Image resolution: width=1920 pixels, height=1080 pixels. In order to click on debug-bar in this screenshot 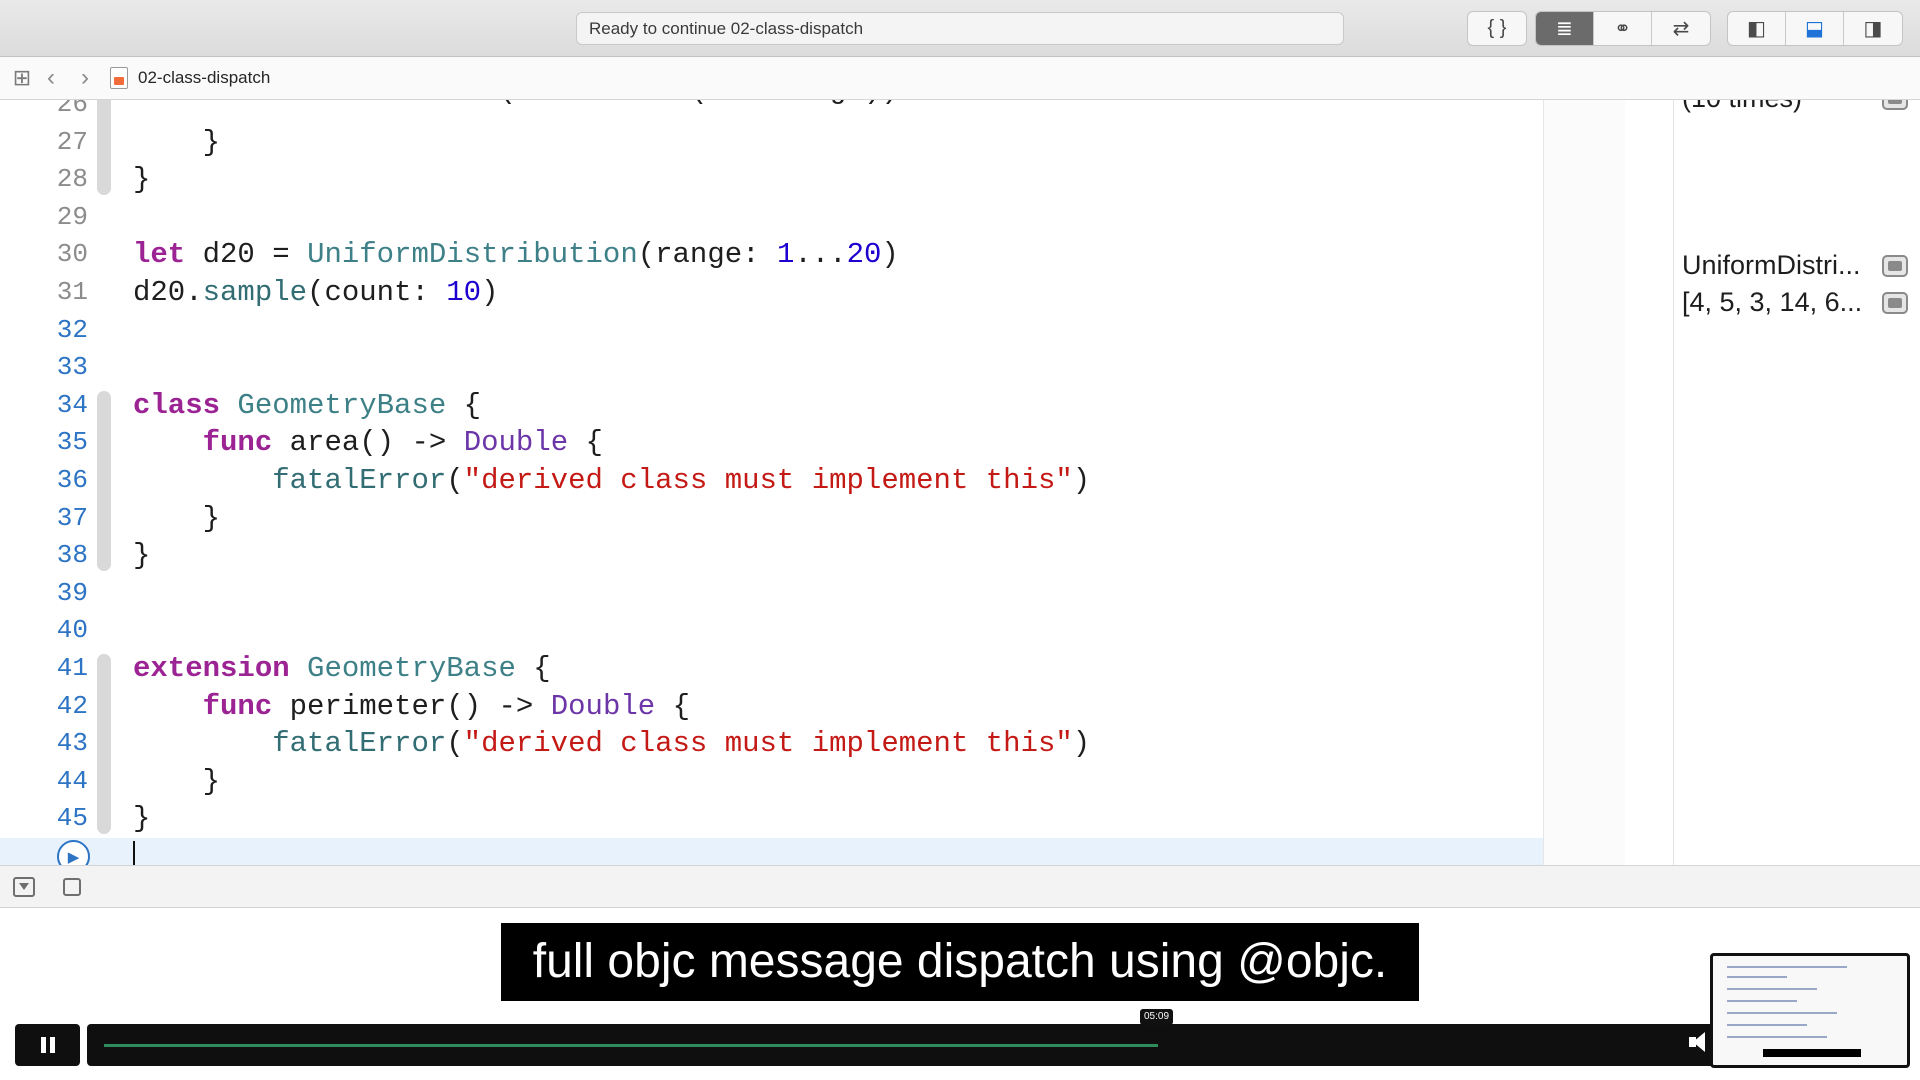, I will do `click(960, 886)`.